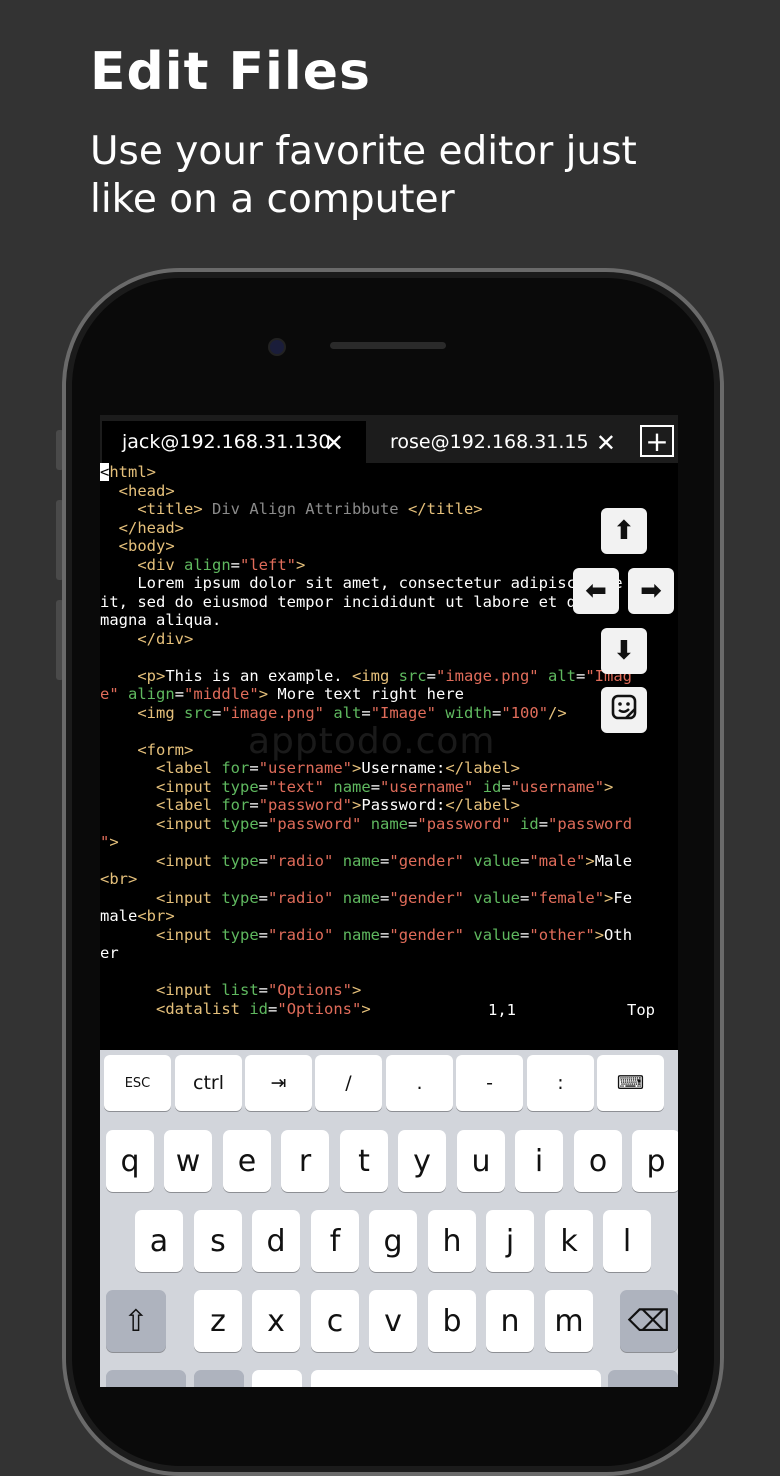  I want to click on key-q: q, so click(130, 1161).